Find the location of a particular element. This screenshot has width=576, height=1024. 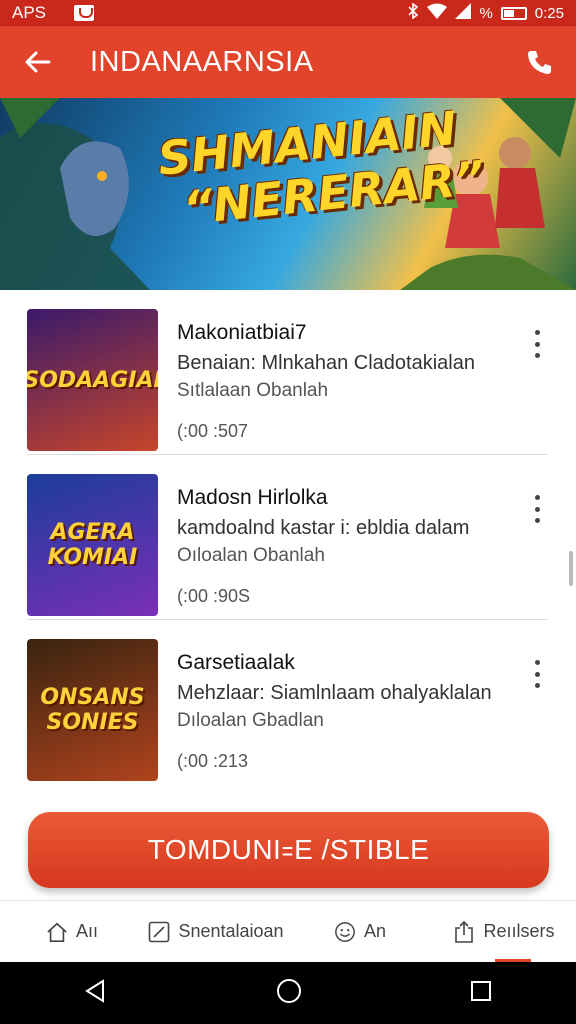

page-title: INDANAARNSIA is located at coordinates (202, 61).